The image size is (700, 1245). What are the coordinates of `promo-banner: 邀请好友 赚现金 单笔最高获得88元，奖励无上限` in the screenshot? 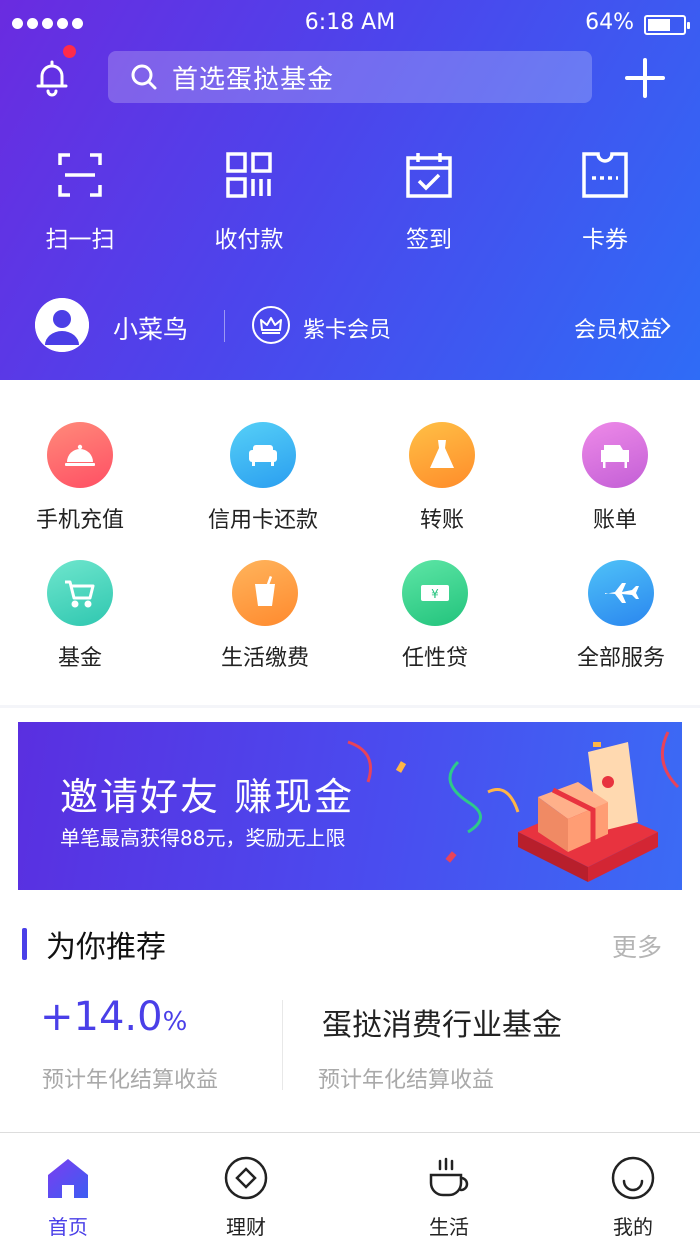 It's located at (350, 806).